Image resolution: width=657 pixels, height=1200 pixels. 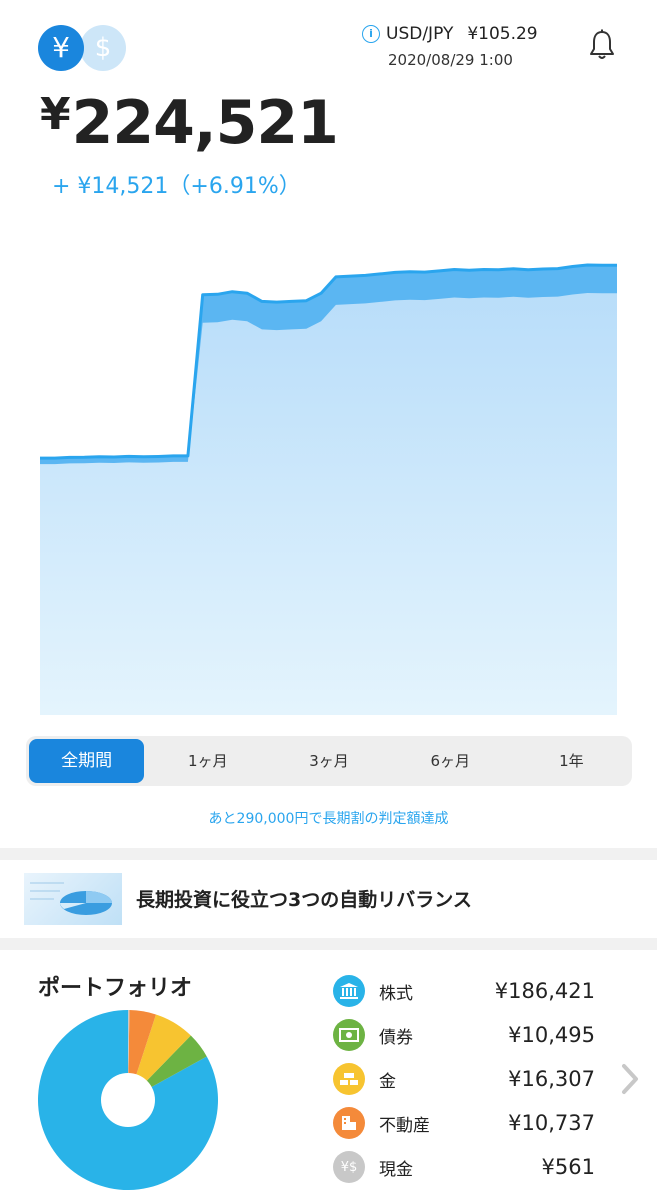 I want to click on portfolio-row-real-estate: 不動産 ¥10,737, so click(x=464, y=1123).